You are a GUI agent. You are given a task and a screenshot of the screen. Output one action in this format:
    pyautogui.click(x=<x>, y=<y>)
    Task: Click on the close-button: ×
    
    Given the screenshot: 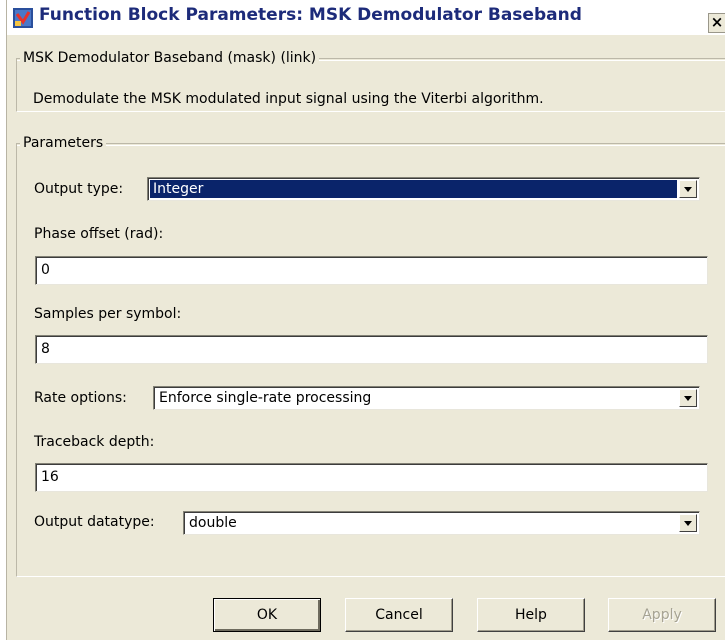 What is the action you would take?
    pyautogui.click(x=716, y=23)
    